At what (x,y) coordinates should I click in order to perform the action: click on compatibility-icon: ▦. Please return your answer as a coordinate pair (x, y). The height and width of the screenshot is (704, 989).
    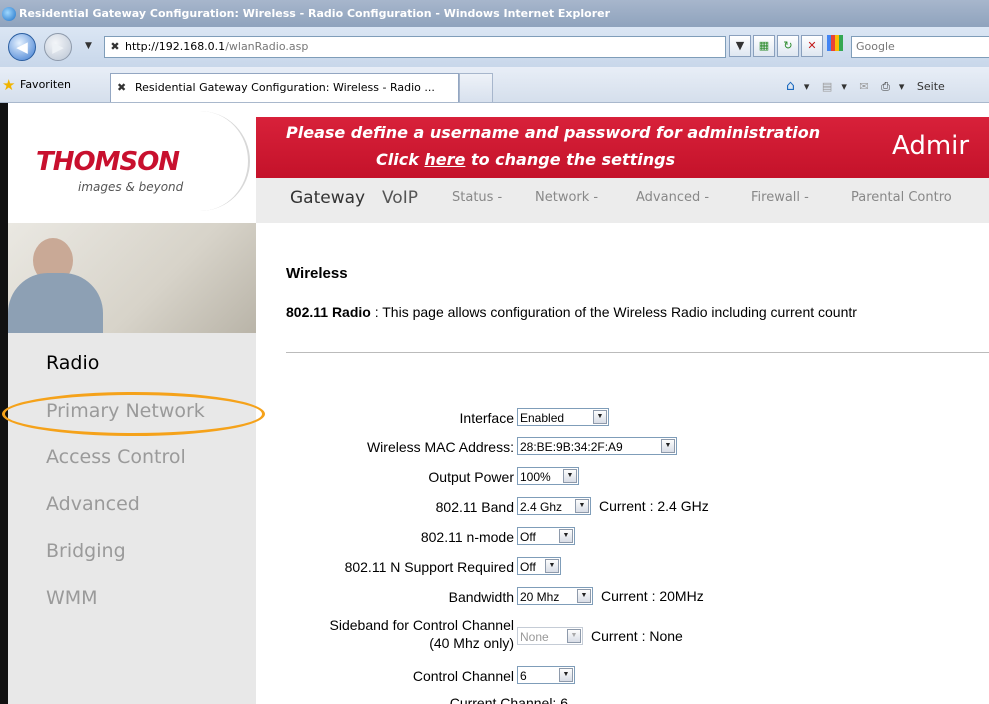
    Looking at the image, I should click on (764, 46).